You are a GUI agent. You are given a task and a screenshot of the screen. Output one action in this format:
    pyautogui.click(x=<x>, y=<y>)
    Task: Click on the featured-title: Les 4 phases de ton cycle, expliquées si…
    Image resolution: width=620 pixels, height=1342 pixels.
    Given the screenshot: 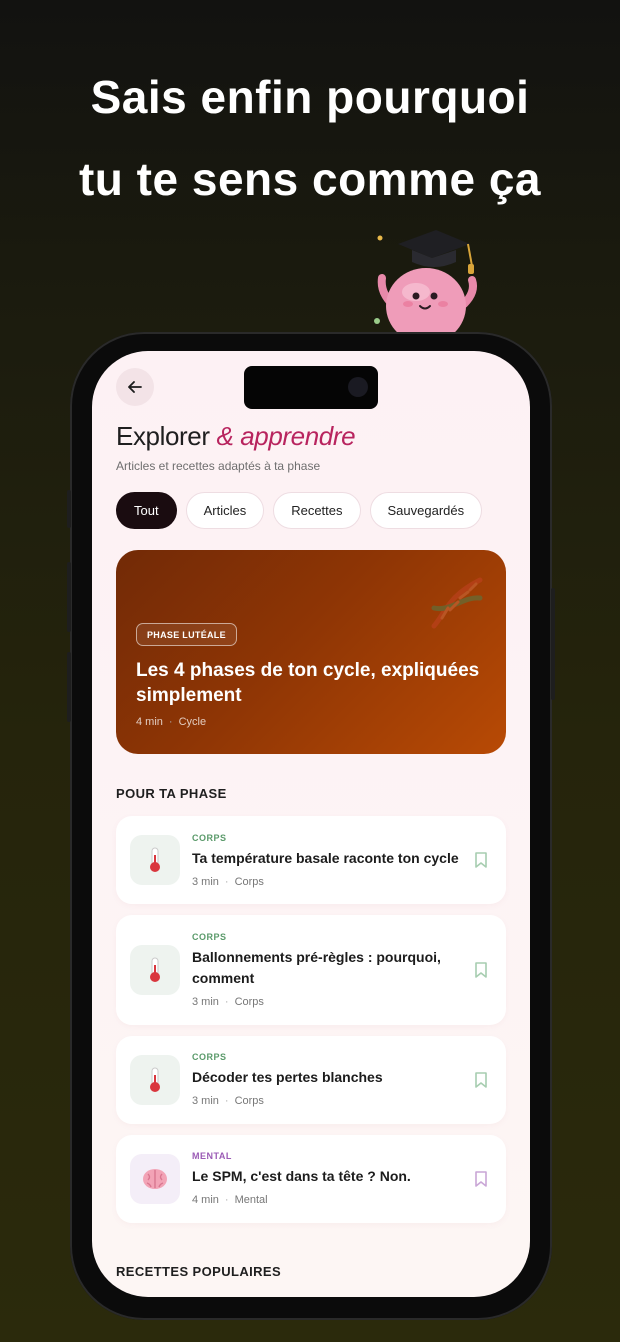 What is the action you would take?
    pyautogui.click(x=308, y=683)
    